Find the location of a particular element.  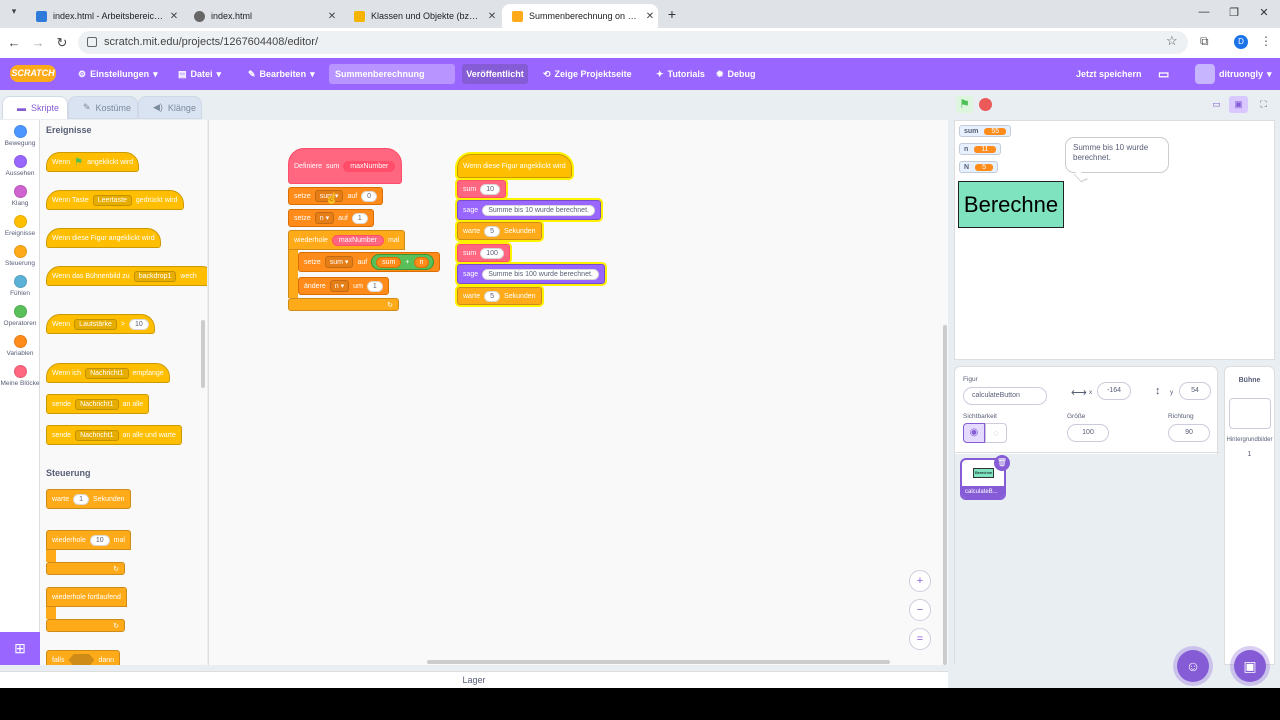

site-info-icon is located at coordinates (92, 42).